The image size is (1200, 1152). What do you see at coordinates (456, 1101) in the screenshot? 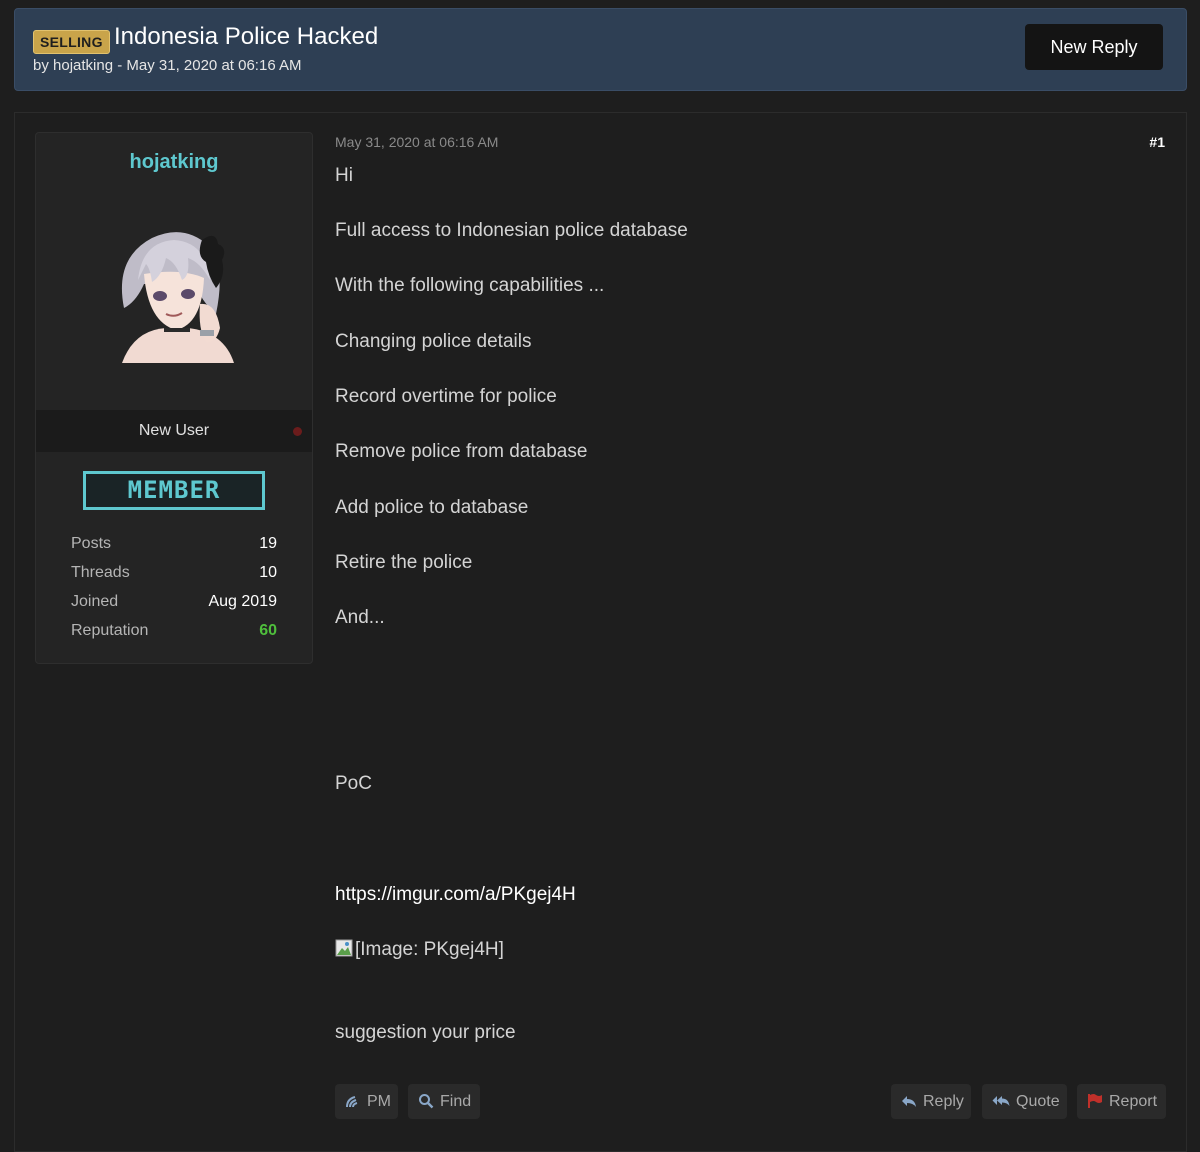
I see `find-label: Find` at bounding box center [456, 1101].